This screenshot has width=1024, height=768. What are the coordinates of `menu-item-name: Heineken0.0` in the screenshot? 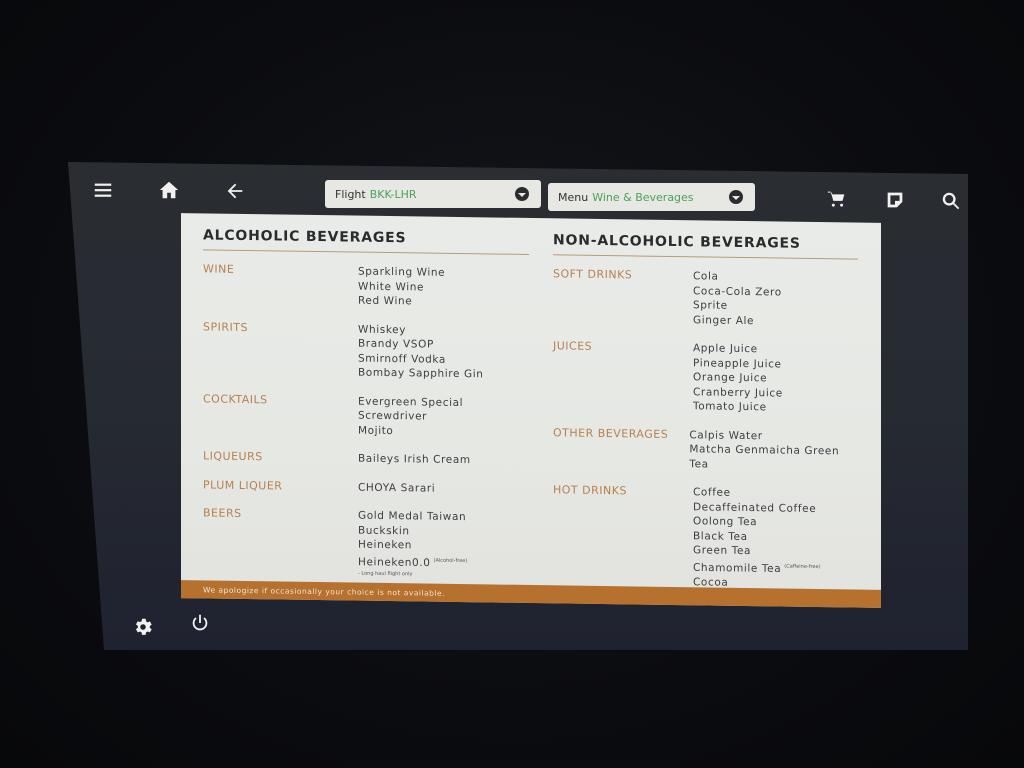 It's located at (394, 562).